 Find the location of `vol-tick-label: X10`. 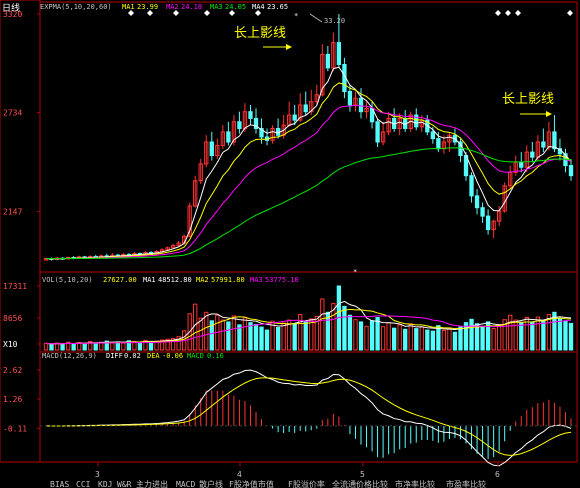

vol-tick-label: X10 is located at coordinates (10, 344).